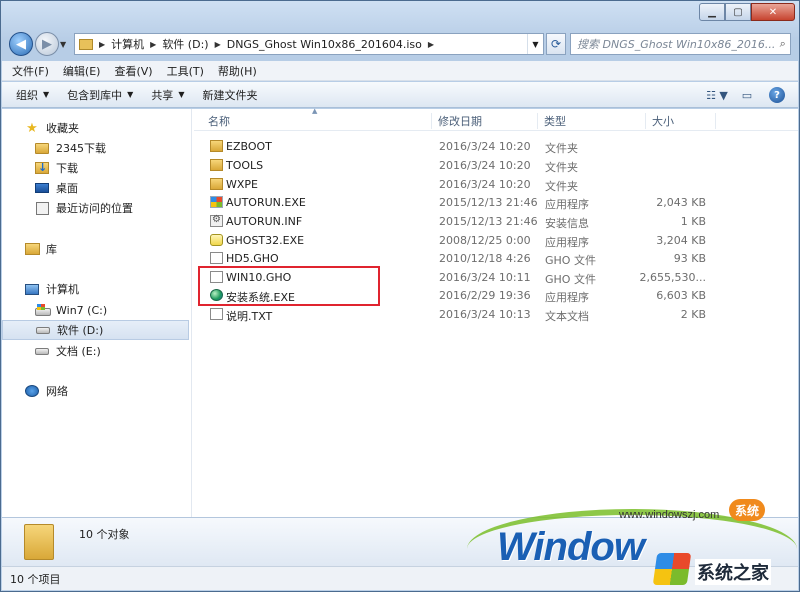  What do you see at coordinates (21, 44) in the screenshot?
I see `back-button: ◀` at bounding box center [21, 44].